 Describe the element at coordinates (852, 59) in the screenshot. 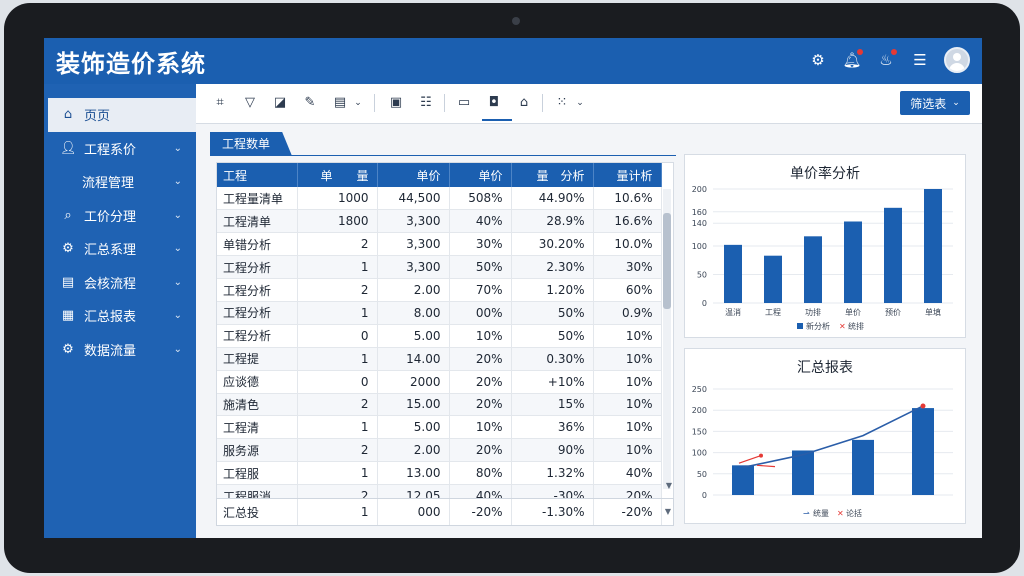

I see `notification-icon: 🔔︎` at that location.